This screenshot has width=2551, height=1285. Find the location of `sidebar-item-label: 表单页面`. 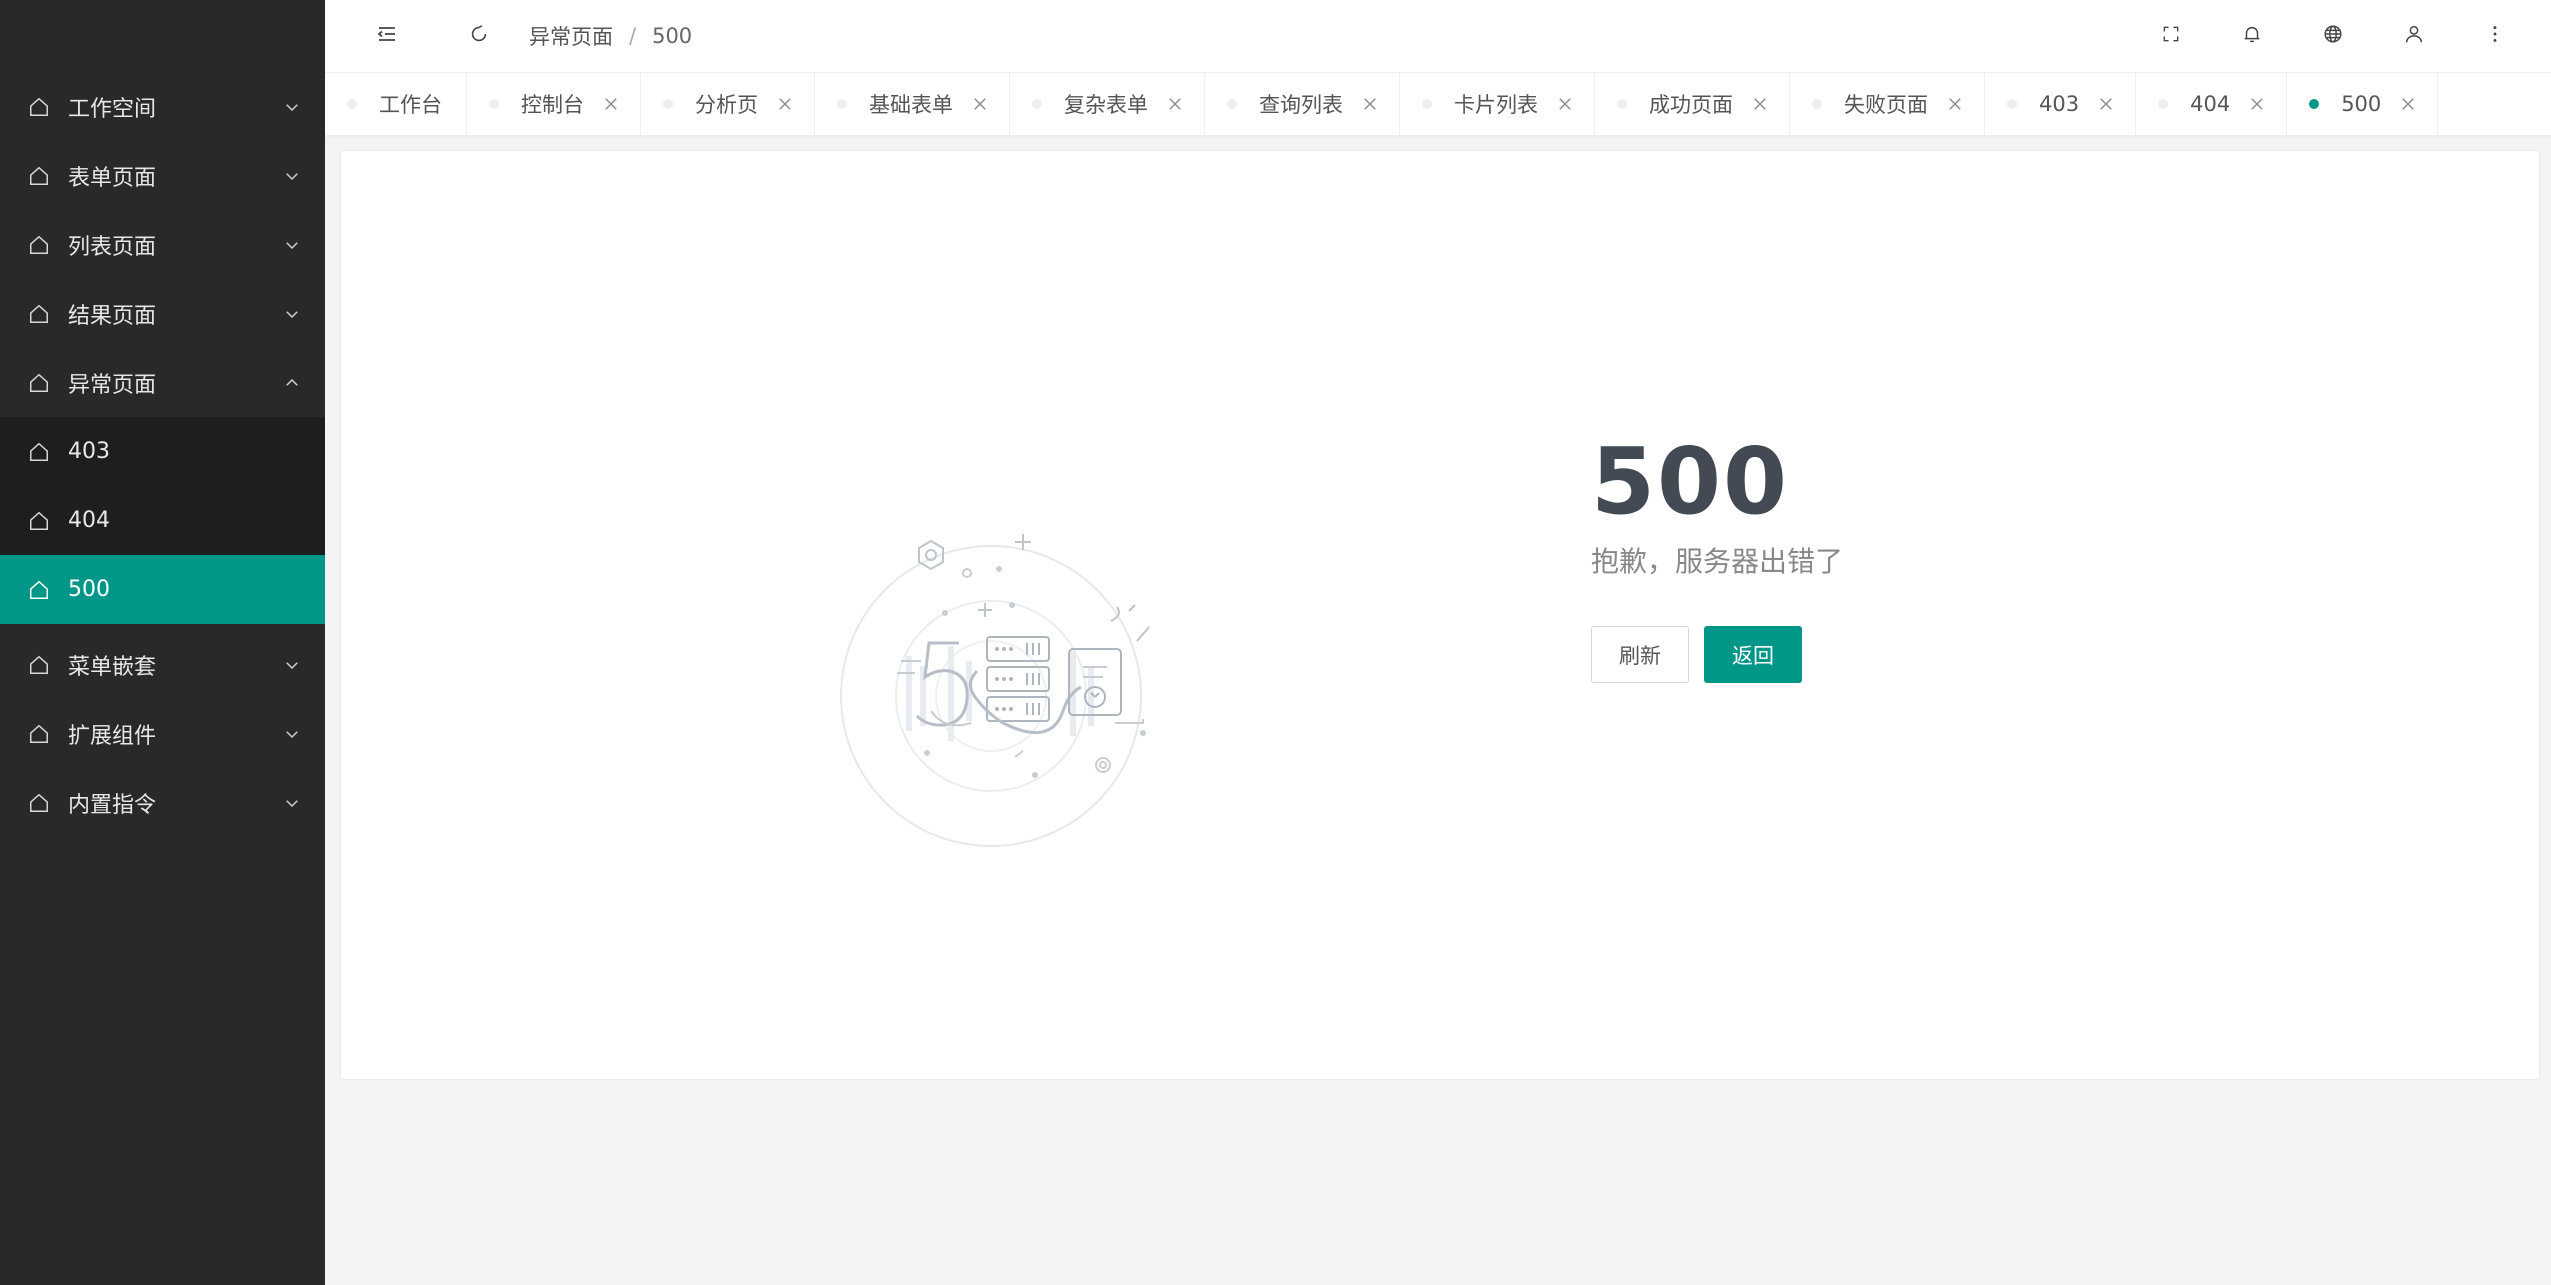

sidebar-item-label: 表单页面 is located at coordinates (112, 178).